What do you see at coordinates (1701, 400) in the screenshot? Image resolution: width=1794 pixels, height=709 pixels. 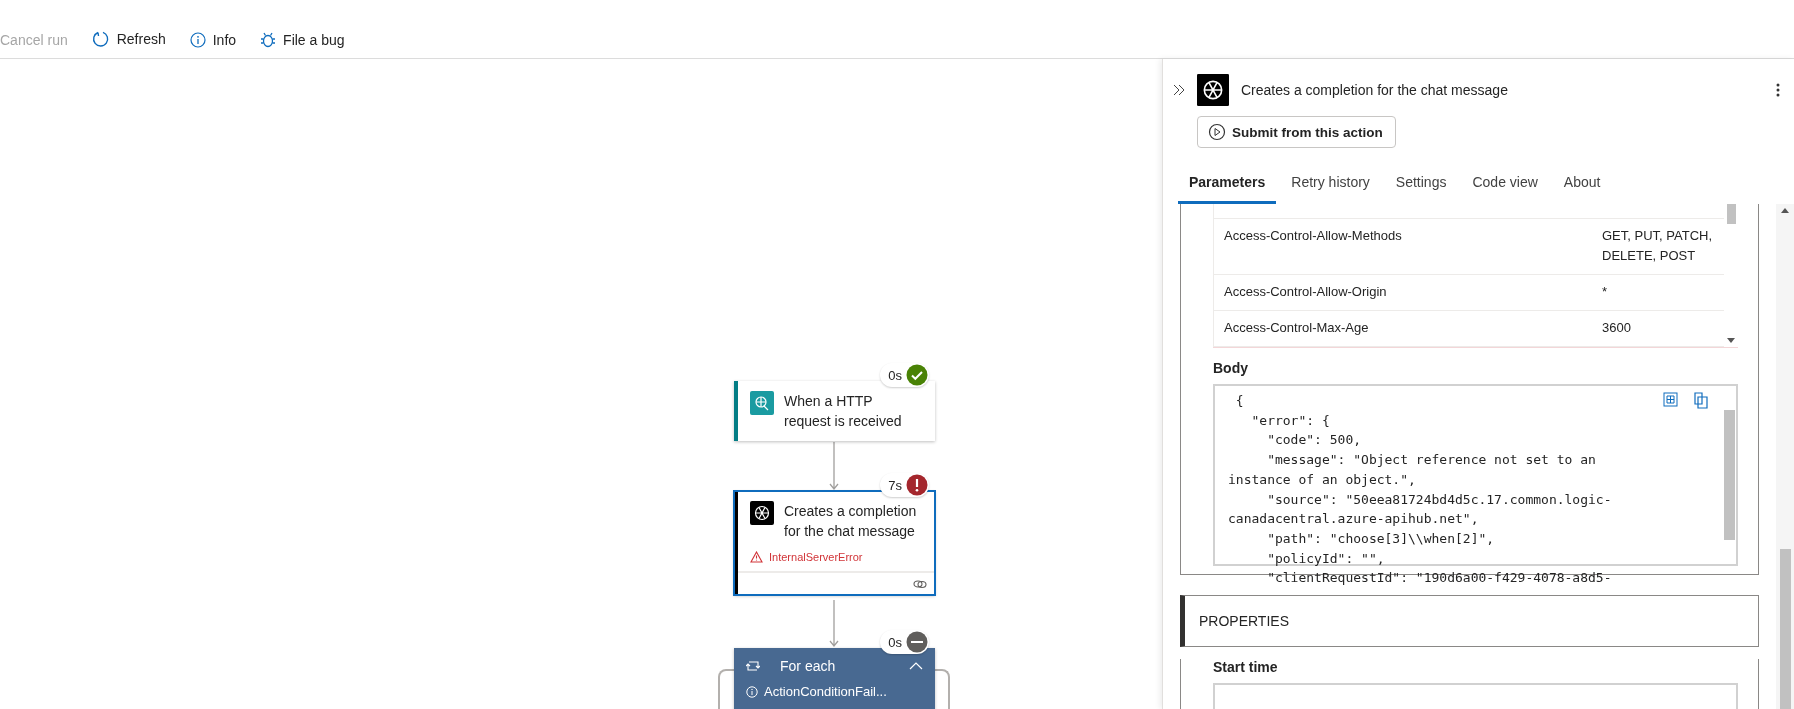 I see `copy-icon` at bounding box center [1701, 400].